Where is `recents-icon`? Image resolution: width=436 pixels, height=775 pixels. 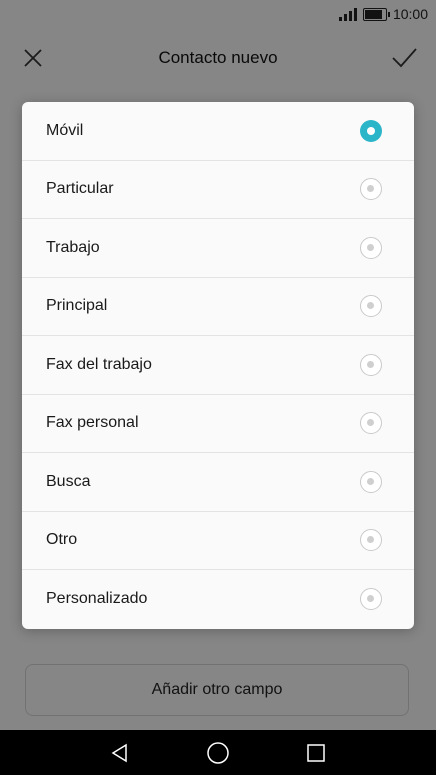 recents-icon is located at coordinates (316, 752).